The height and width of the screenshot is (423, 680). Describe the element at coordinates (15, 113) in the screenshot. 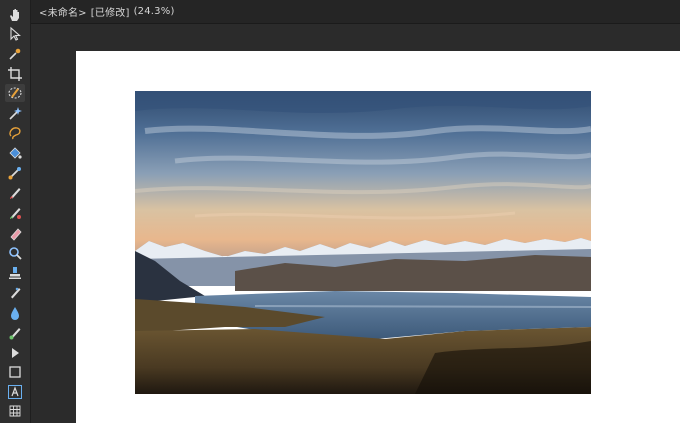

I see `magic-wand-icon` at that location.